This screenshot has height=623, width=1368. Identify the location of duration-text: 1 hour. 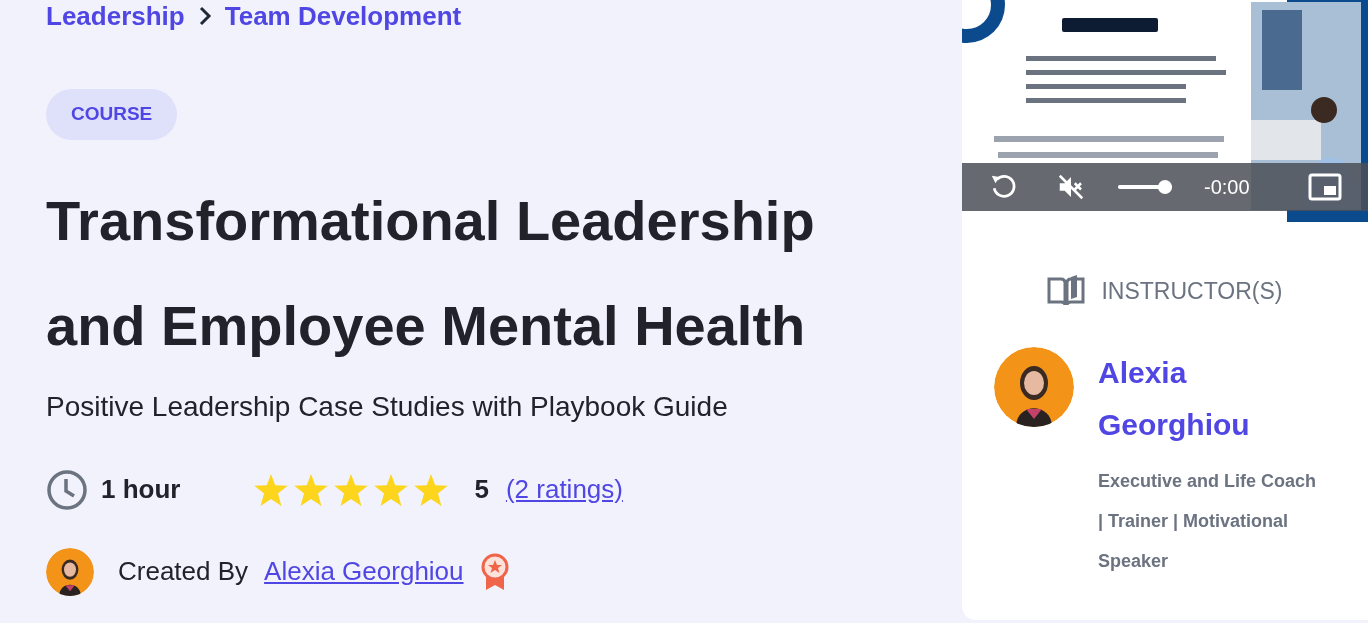
(141, 489).